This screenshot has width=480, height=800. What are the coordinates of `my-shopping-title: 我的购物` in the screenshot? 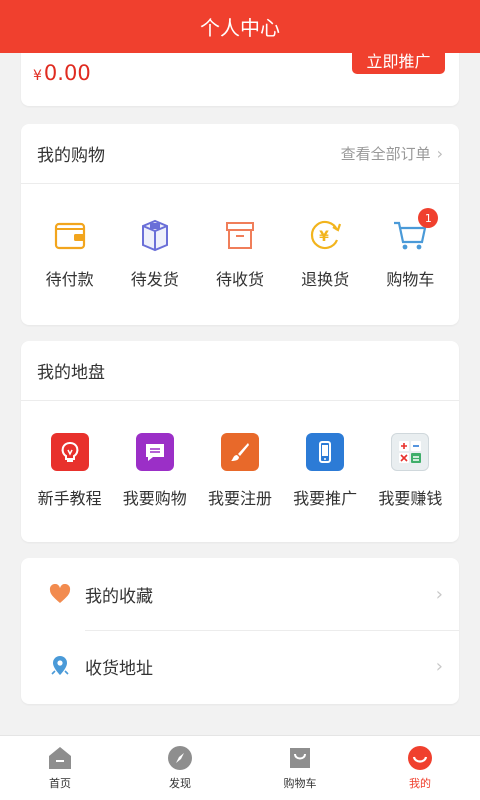 It's located at (71, 156).